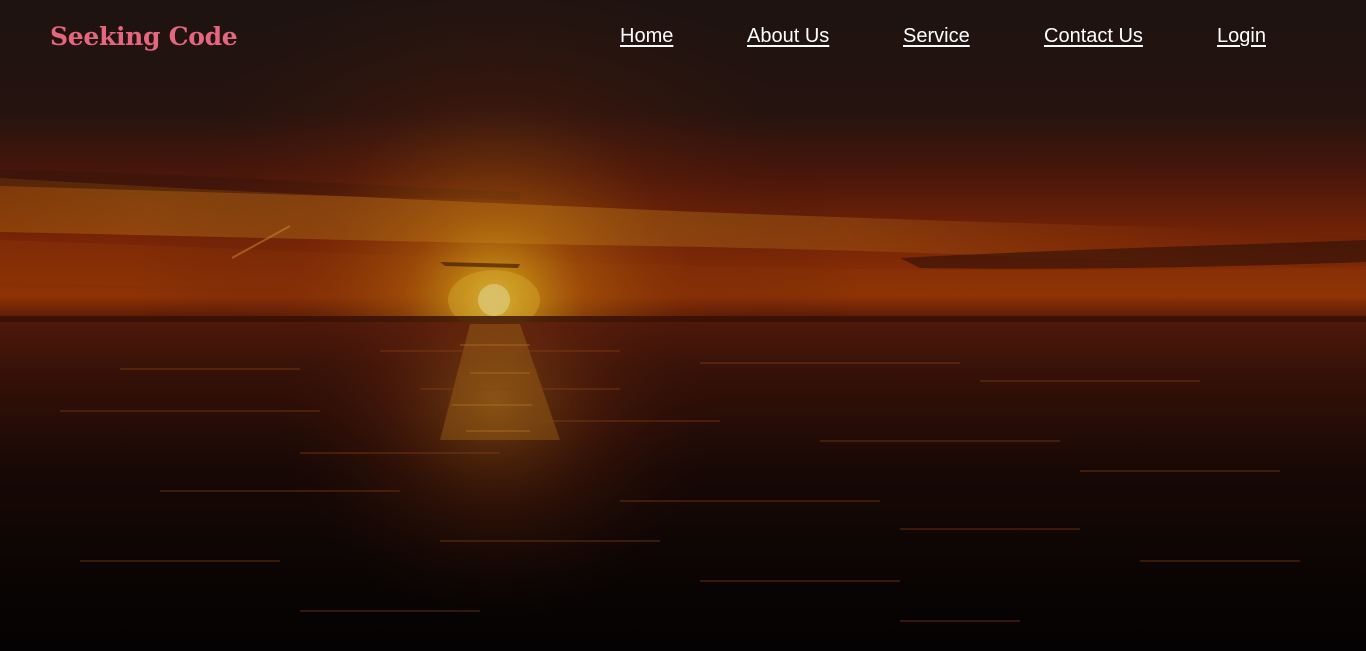 This screenshot has width=1366, height=651. I want to click on nav-link-contact-us: Contact Us, so click(1093, 36).